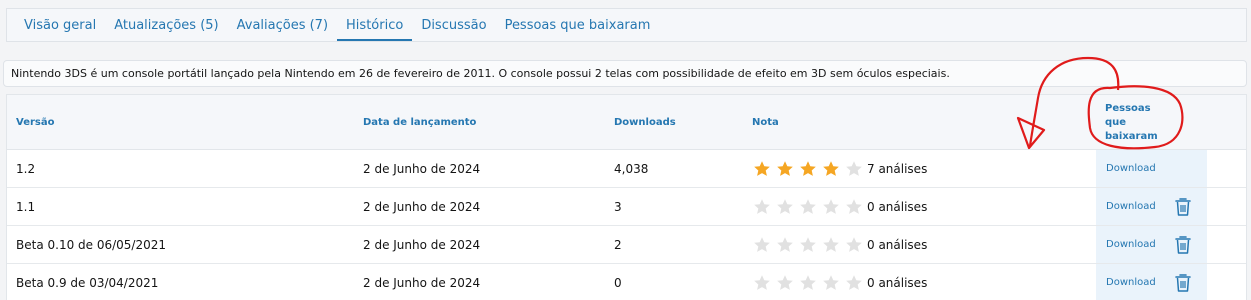 The image size is (1251, 300). Describe the element at coordinates (618, 206) in the screenshot. I see `downloads-cell: 3` at that location.